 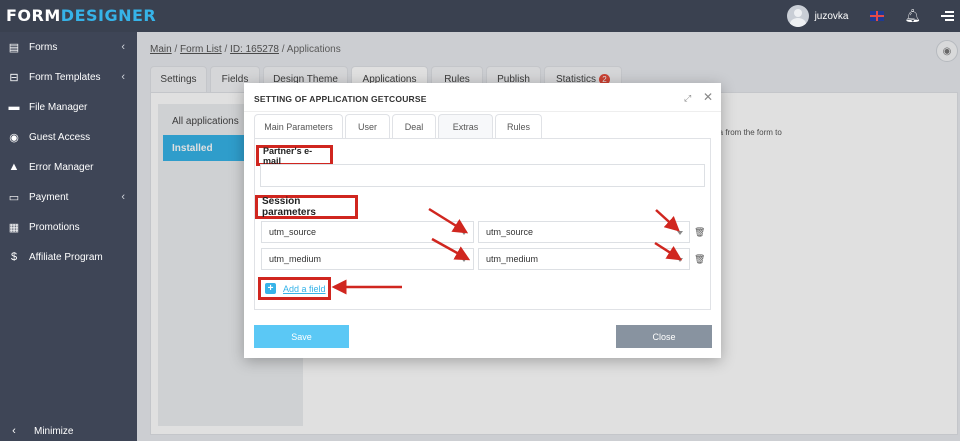 What do you see at coordinates (65, 77) in the screenshot?
I see `sidebar-item-label: Form Templates` at bounding box center [65, 77].